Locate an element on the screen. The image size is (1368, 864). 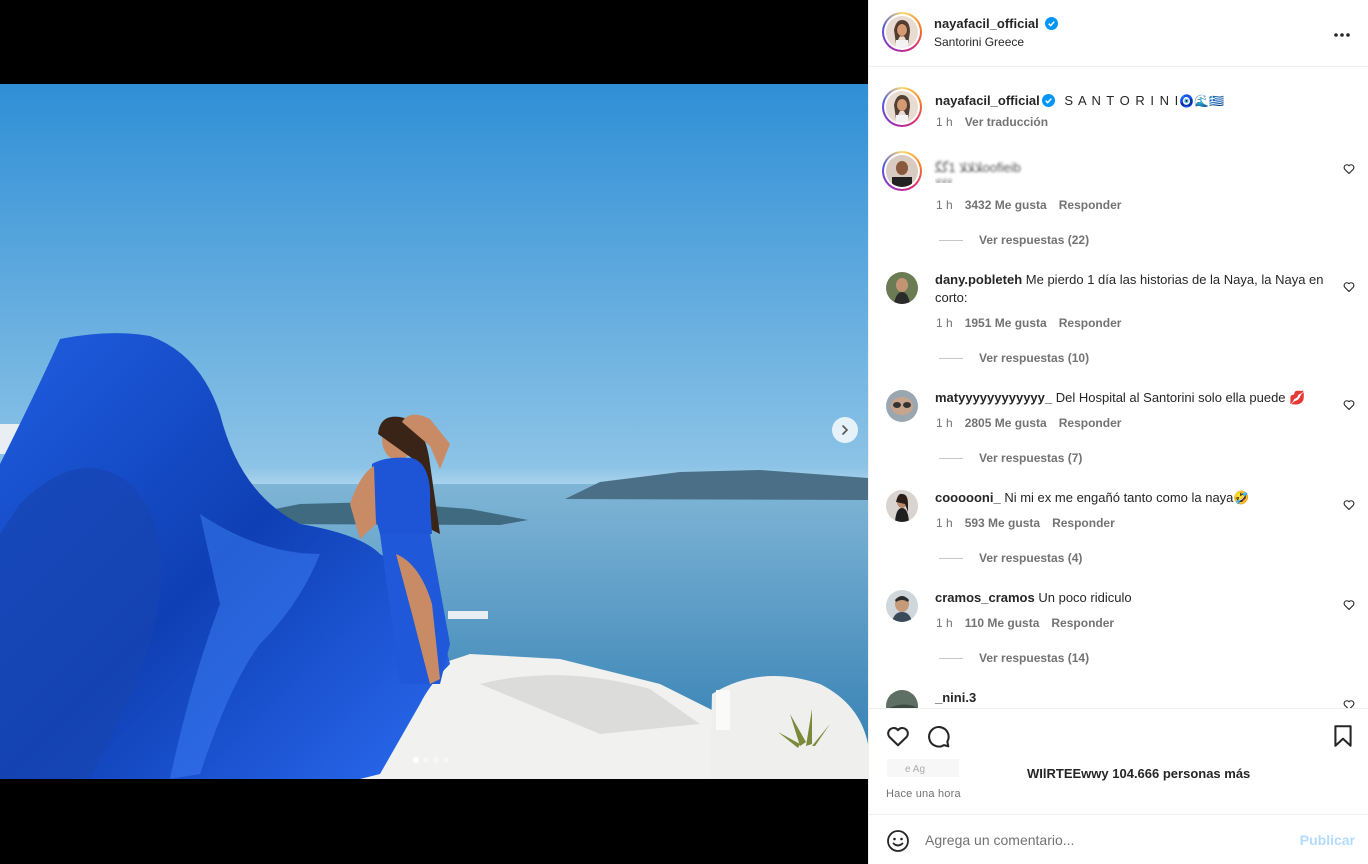
comment-text: Un poco ridiculo is located at coordinates (1085, 597).